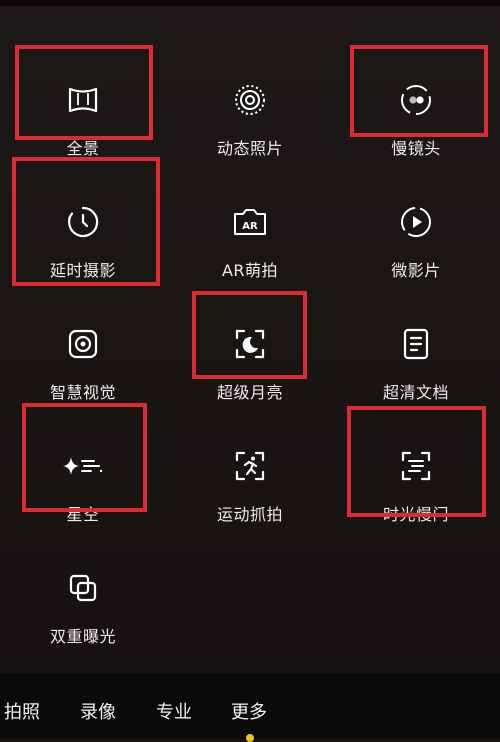  I want to click on live-photo-icon, so click(250, 100).